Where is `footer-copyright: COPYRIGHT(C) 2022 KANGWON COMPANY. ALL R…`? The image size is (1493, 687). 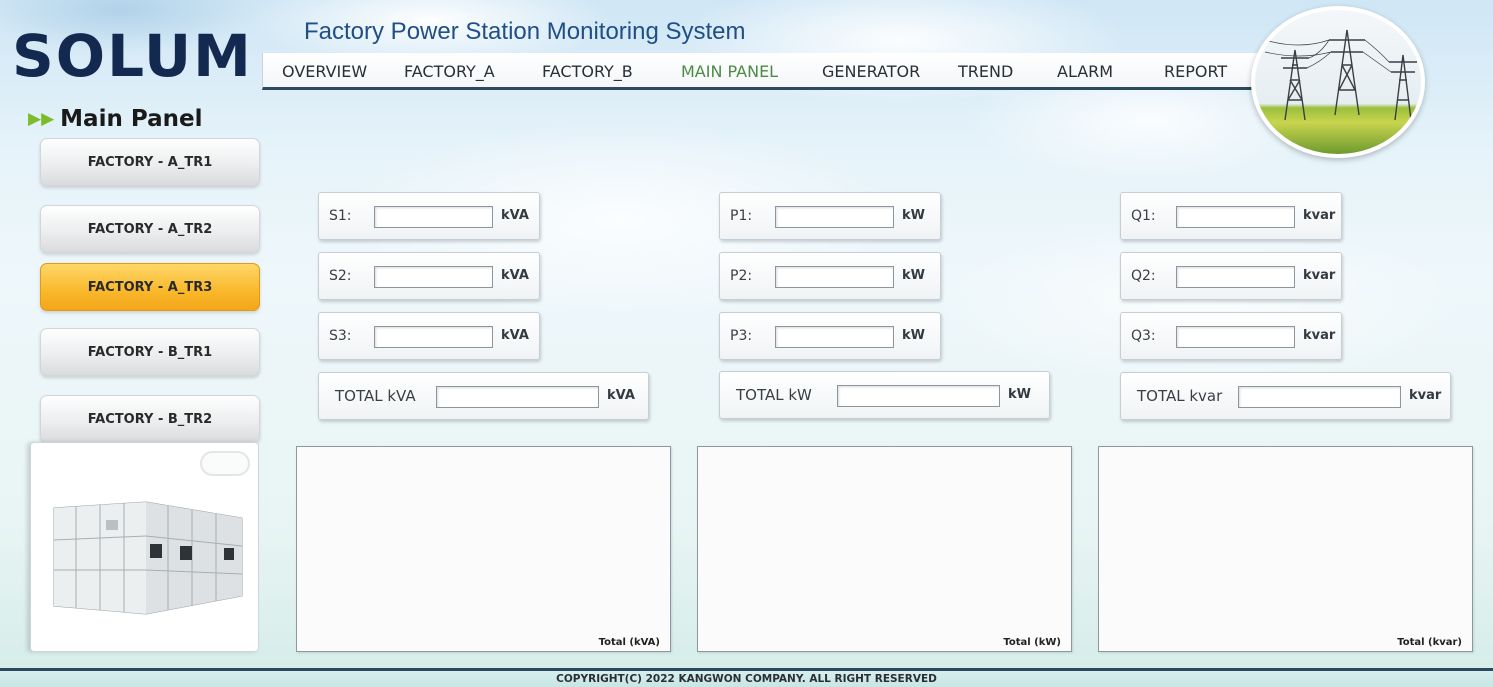 footer-copyright: COPYRIGHT(C) 2022 KANGWON COMPANY. ALL R… is located at coordinates (746, 679).